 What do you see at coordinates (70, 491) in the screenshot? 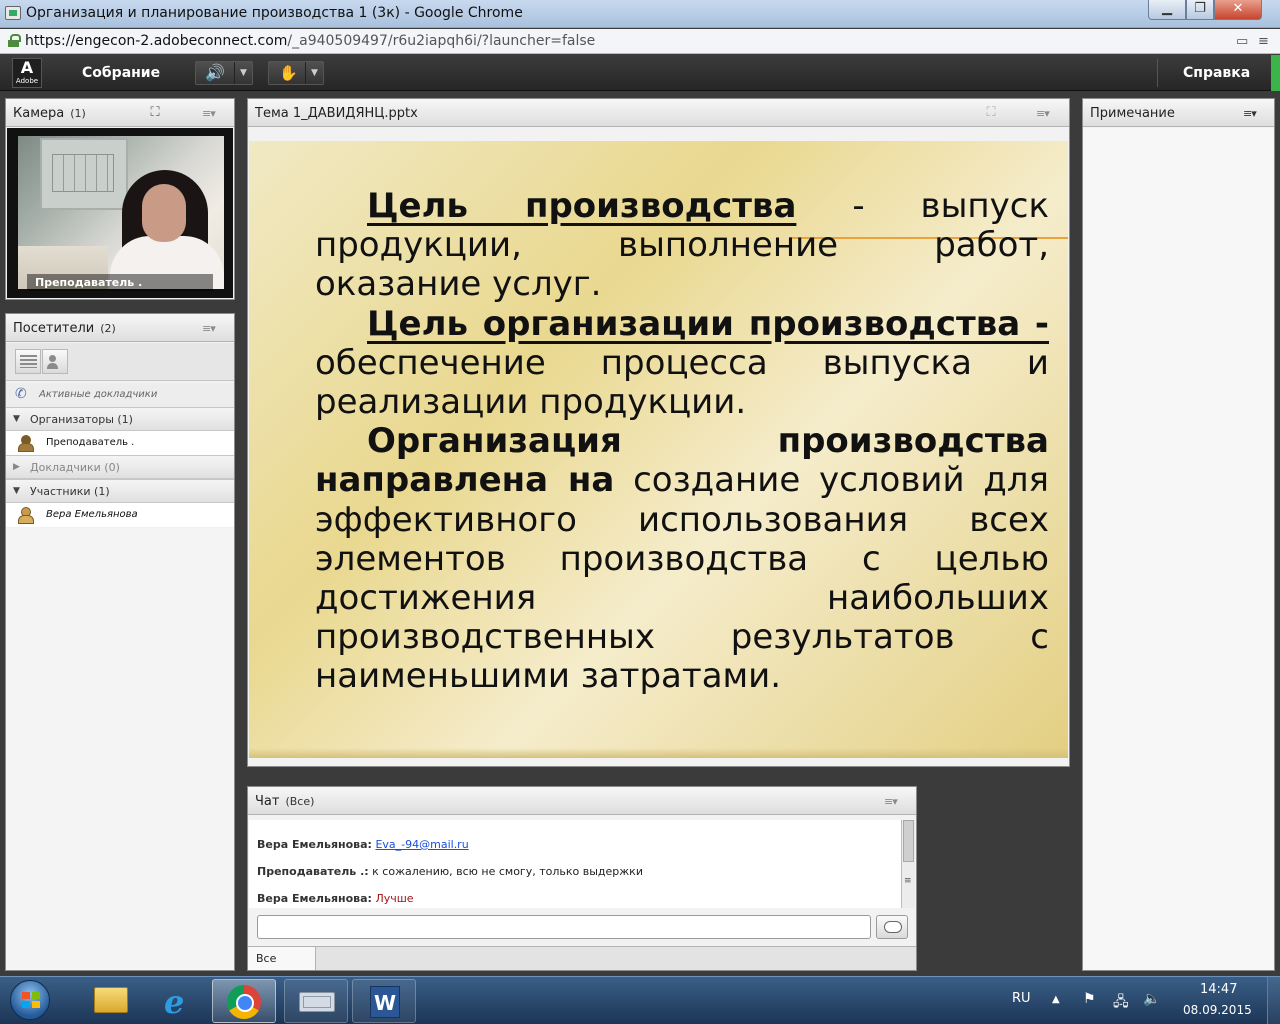
I see `group-label: Участники (1)` at bounding box center [70, 491].